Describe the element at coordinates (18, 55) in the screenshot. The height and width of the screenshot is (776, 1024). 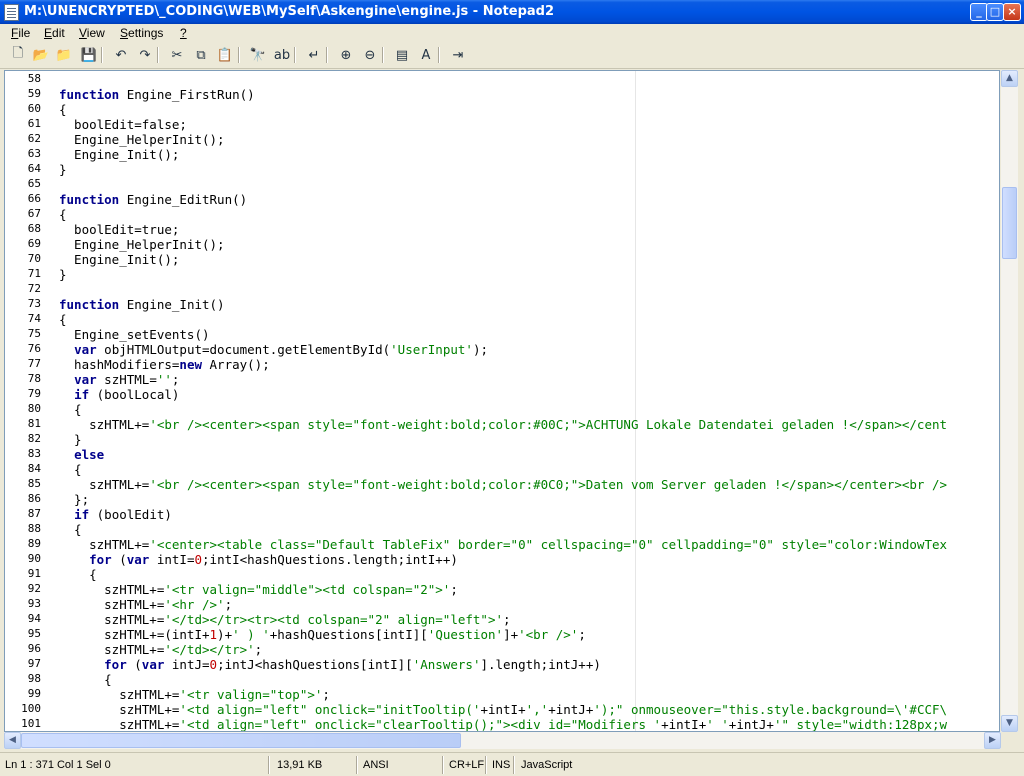
I see `new-file-icon: 🗋` at that location.